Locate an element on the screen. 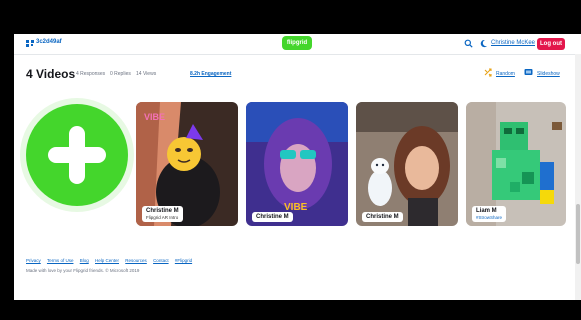  video-card: Christine M is located at coordinates (407, 164).